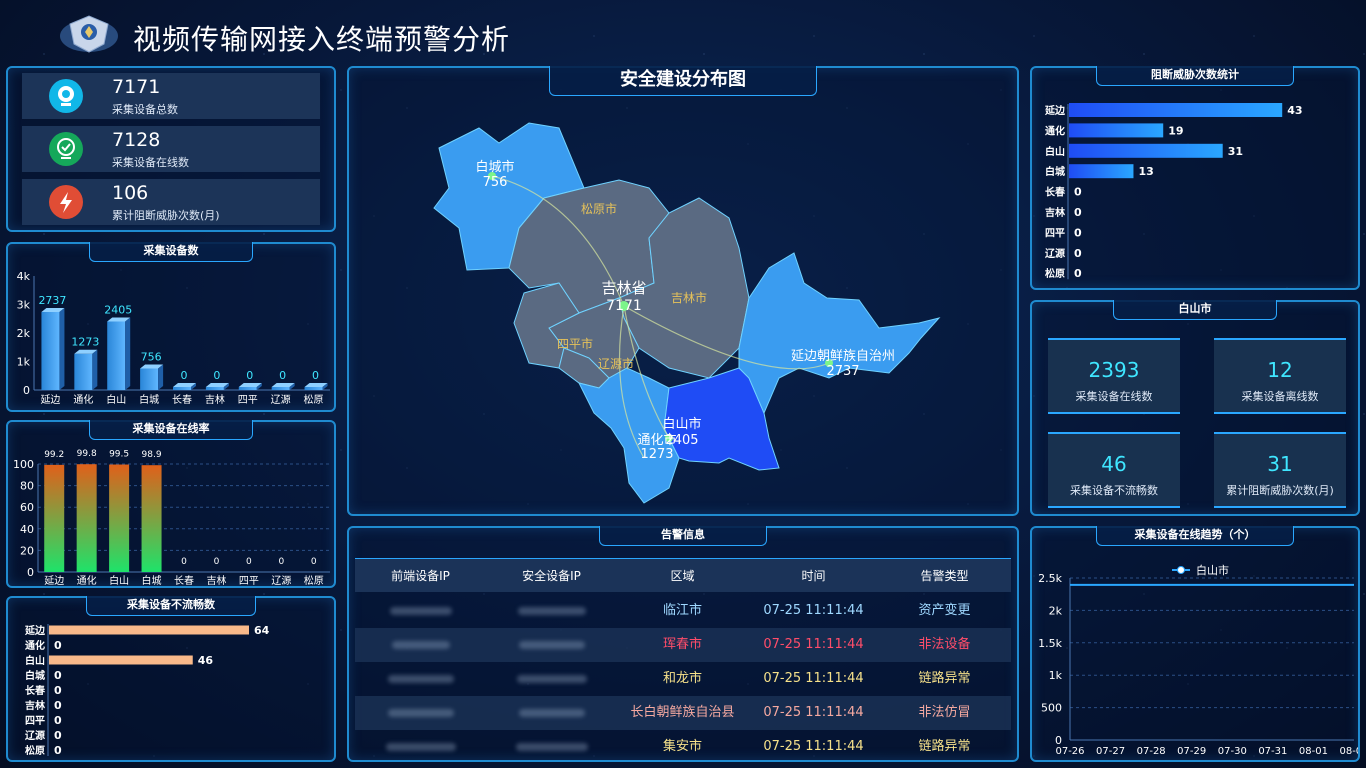  What do you see at coordinates (150, 162) in the screenshot?
I see `stat-label: 采集设备在线数` at bounding box center [150, 162].